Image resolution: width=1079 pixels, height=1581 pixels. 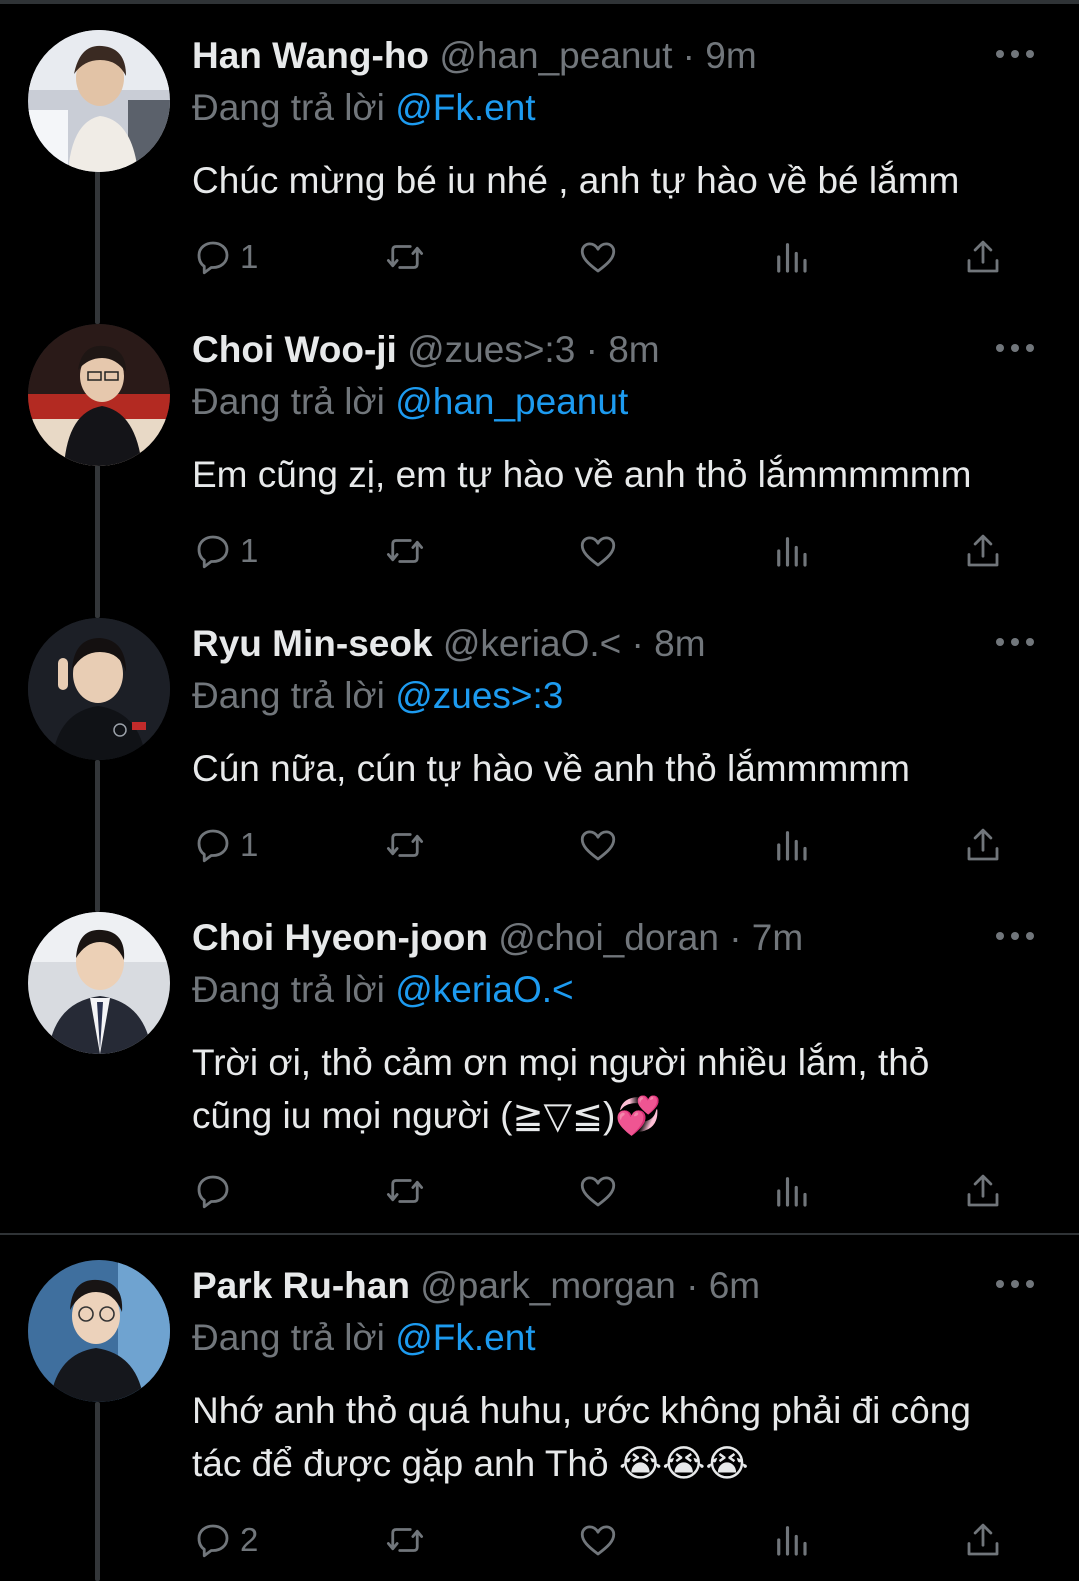 I want to click on tweet-header: Han Wang-ho @han_peanut · 9m, so click(x=474, y=56).